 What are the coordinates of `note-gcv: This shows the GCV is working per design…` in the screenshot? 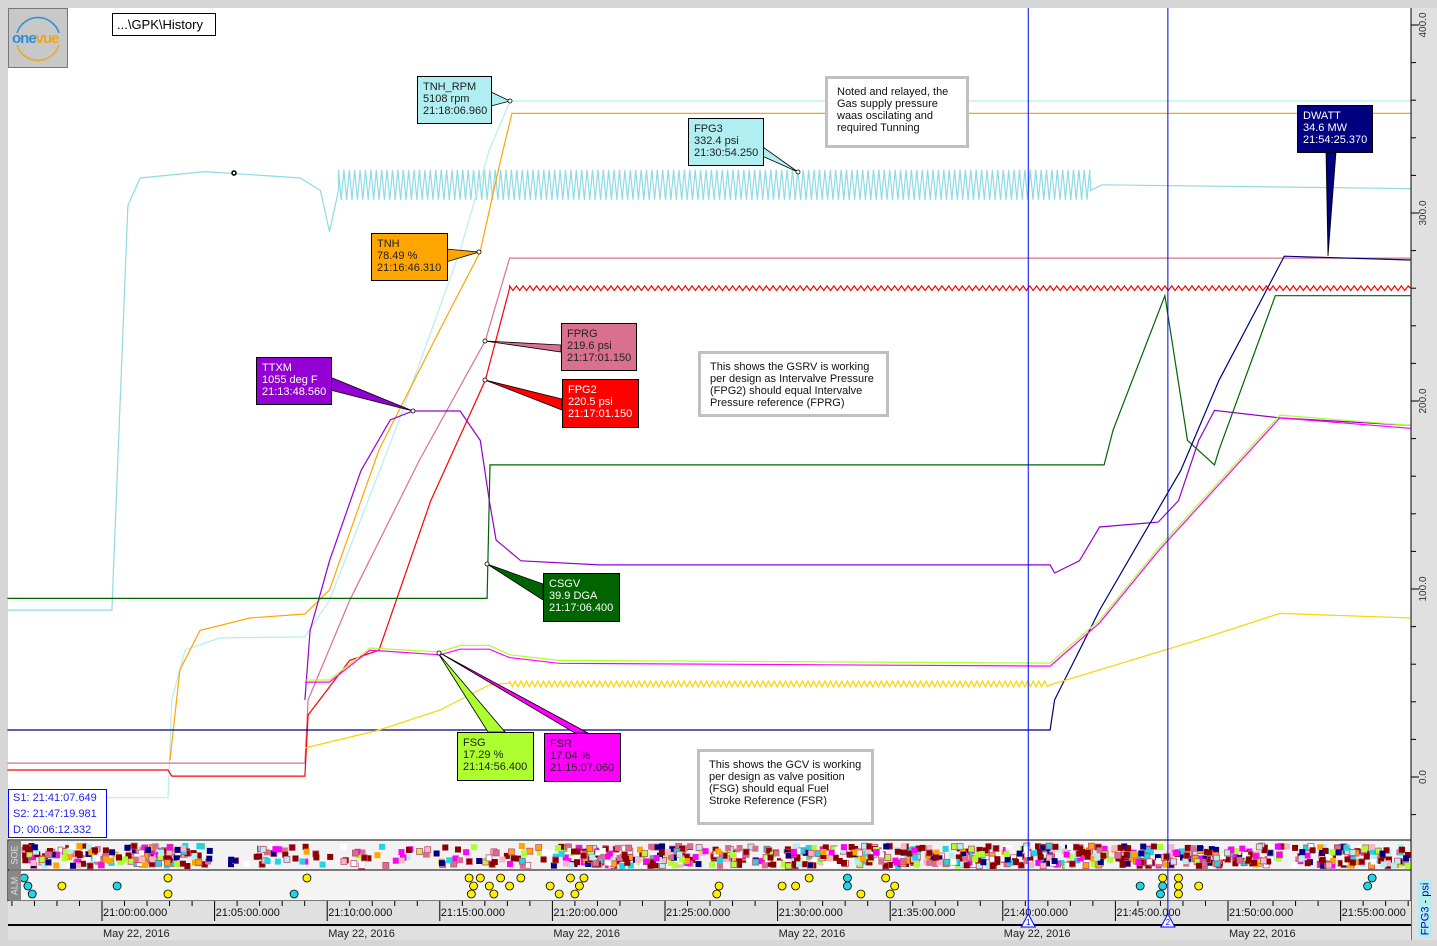 It's located at (785, 787).